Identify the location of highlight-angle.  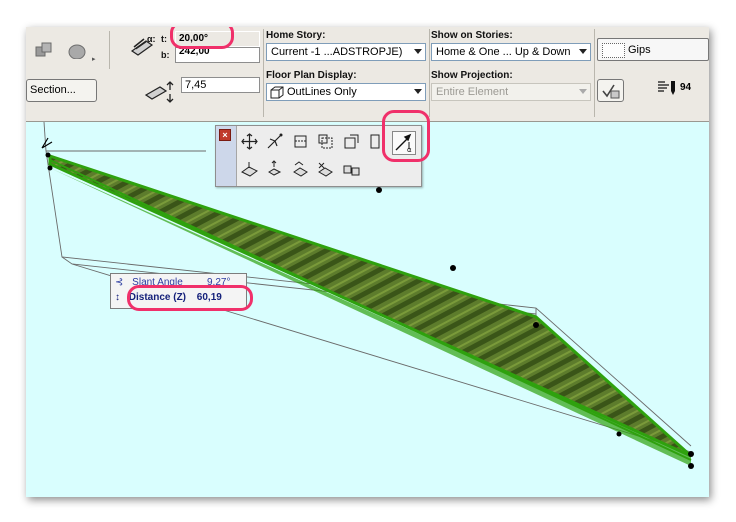
(202, 38).